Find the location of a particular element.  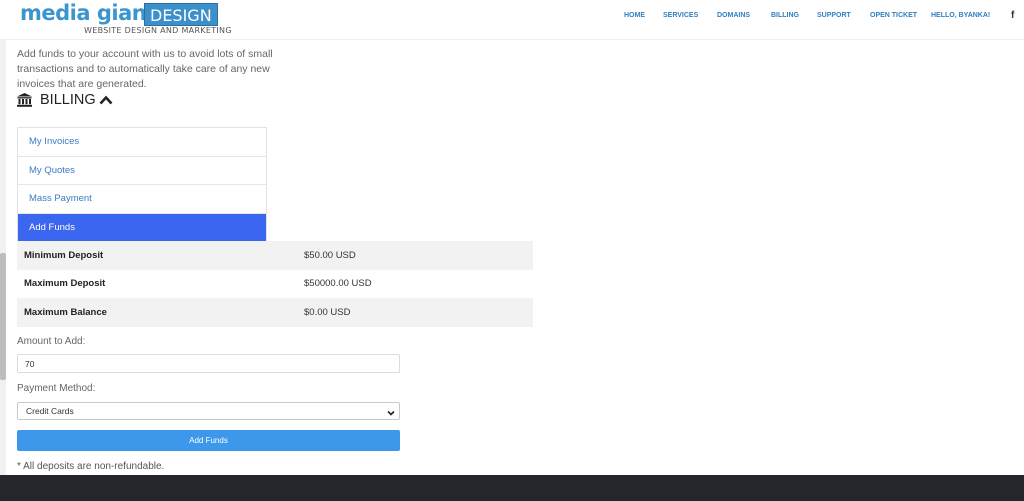

facebook-icon: f is located at coordinates (1012, 15).